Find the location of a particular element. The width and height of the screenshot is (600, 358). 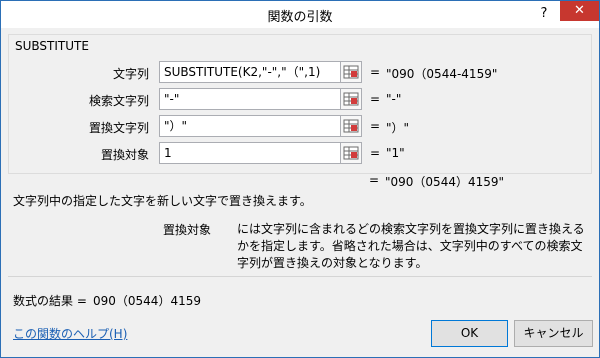

help-argument-name: 置換対象 is located at coordinates (187, 230).